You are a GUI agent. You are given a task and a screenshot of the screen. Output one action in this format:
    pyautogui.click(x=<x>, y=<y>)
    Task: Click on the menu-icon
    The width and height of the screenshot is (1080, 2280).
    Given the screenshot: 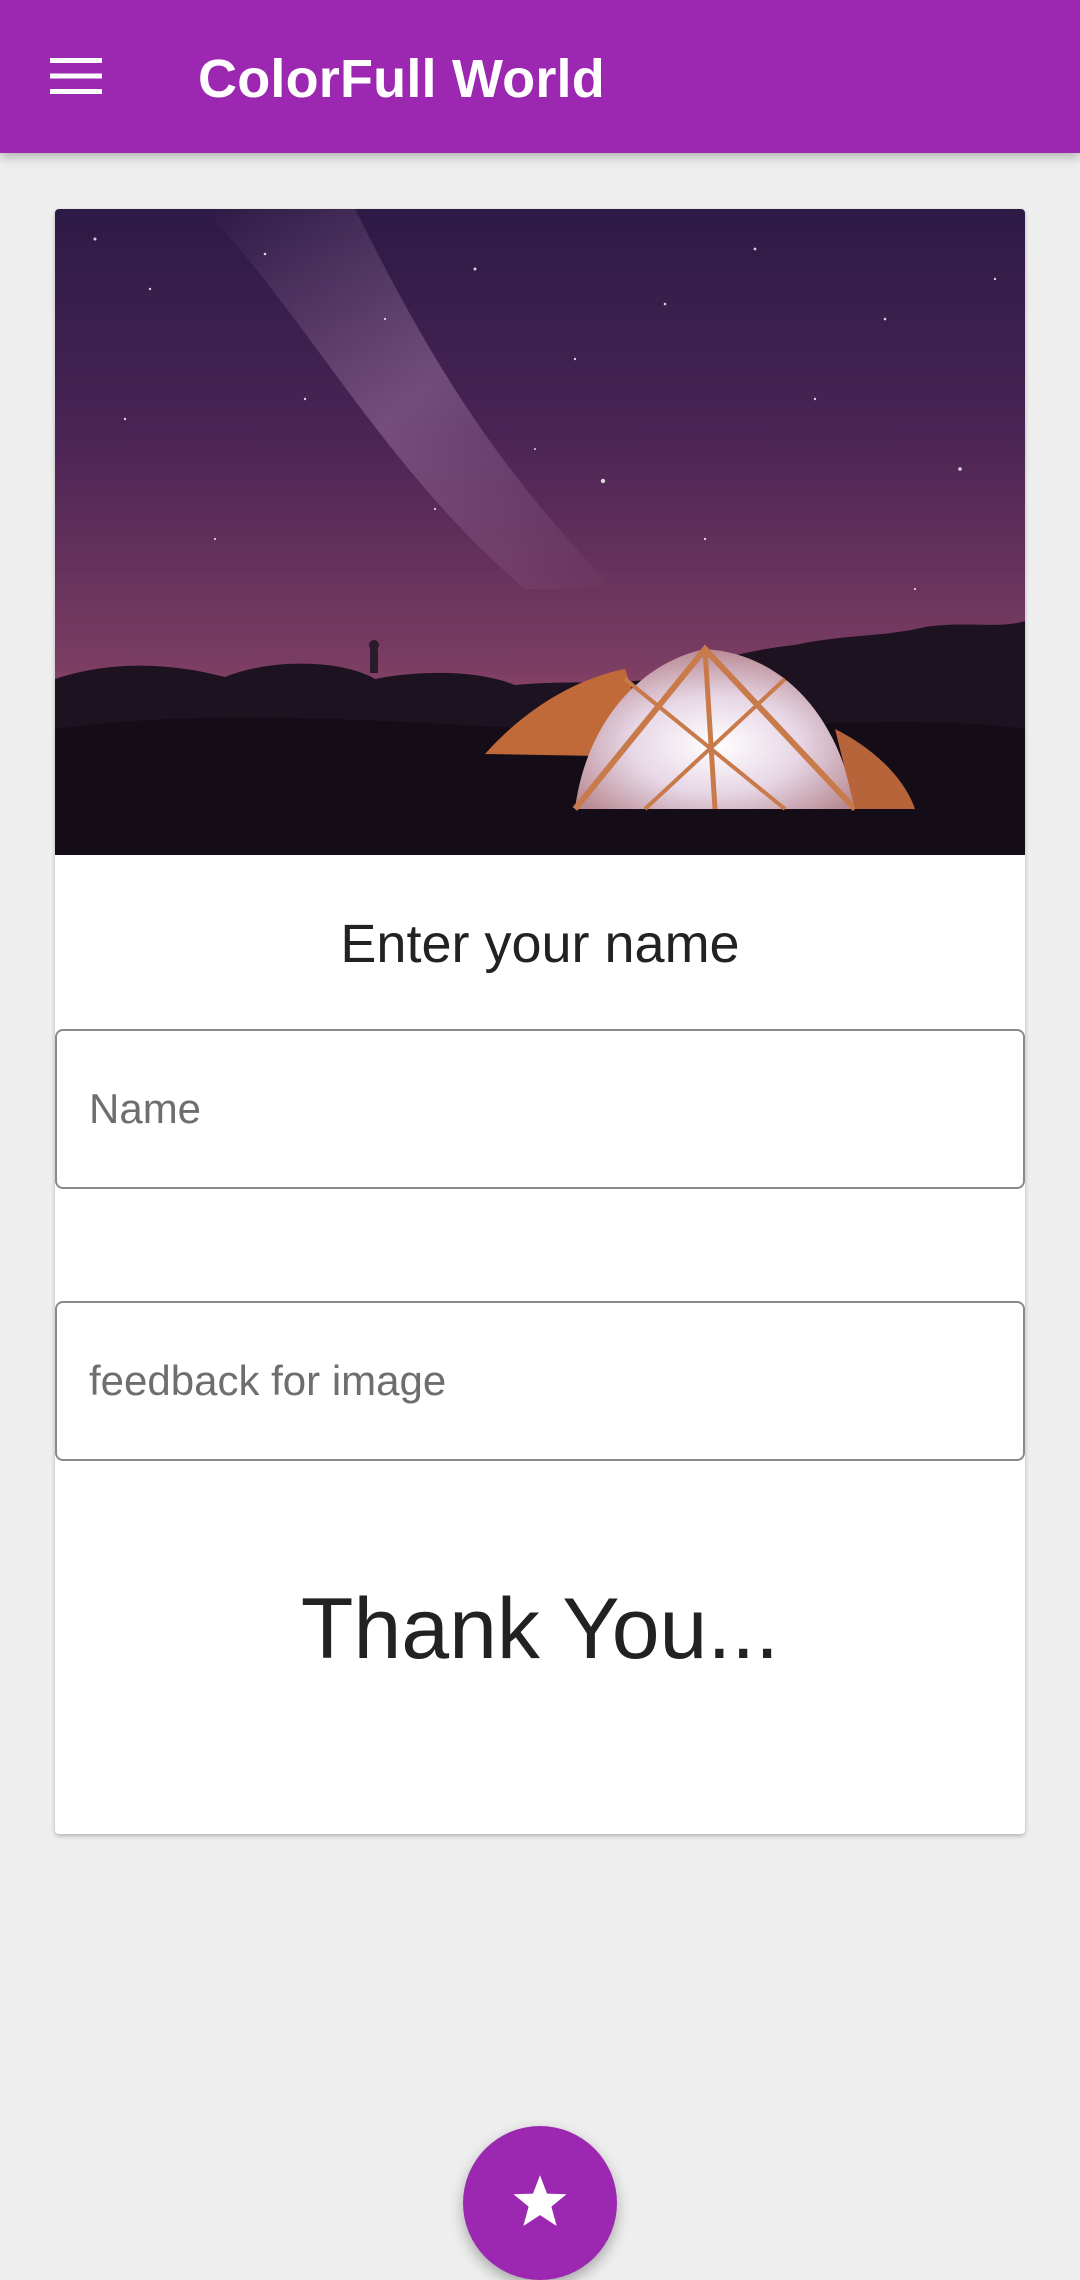 What is the action you would take?
    pyautogui.click(x=76, y=76)
    